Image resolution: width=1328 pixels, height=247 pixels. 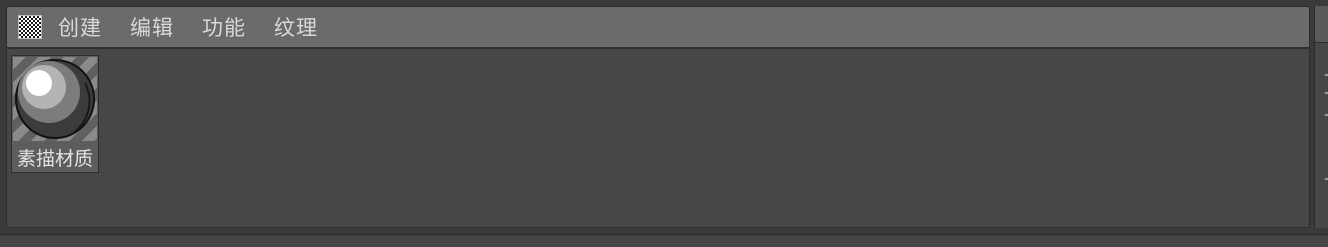 I want to click on material-name: 素描材质, so click(x=54, y=159).